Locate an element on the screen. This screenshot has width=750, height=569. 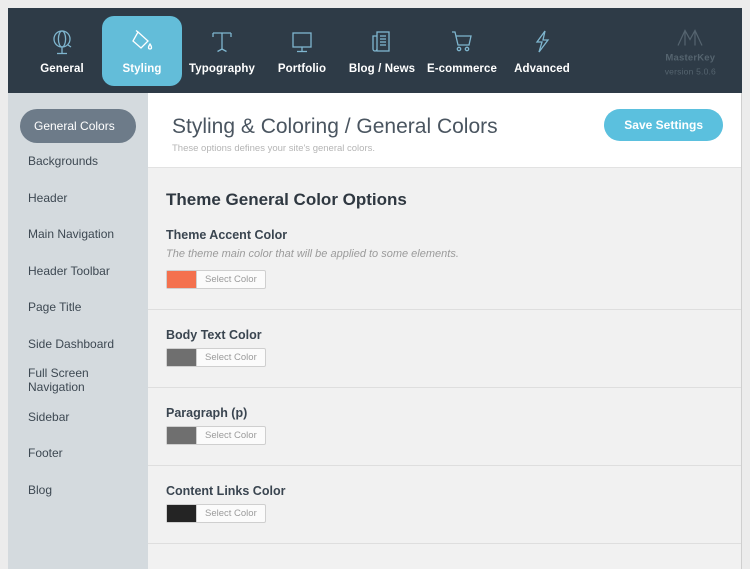
sidebar-item-header-toolbar: Header Toolbar is located at coordinates (78, 271).